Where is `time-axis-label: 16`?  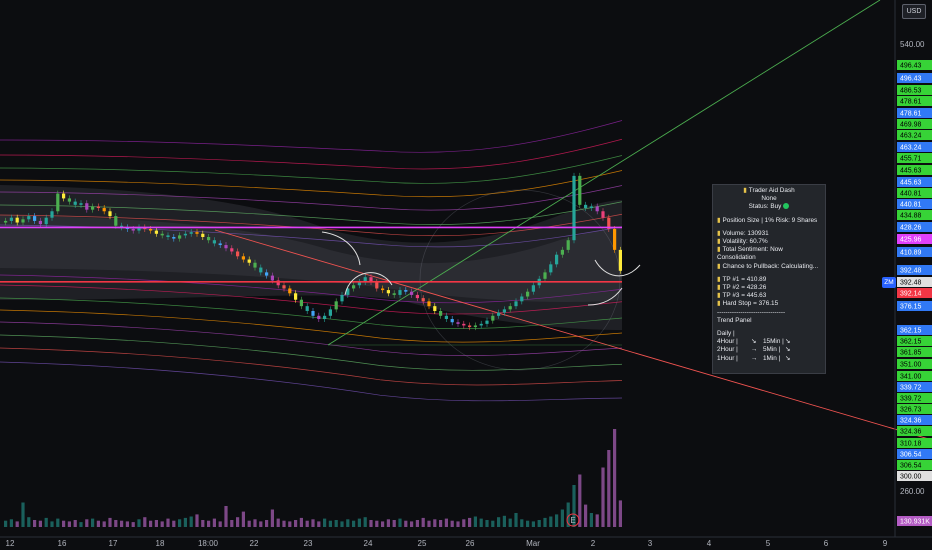
time-axis-label: 16 is located at coordinates (62, 543).